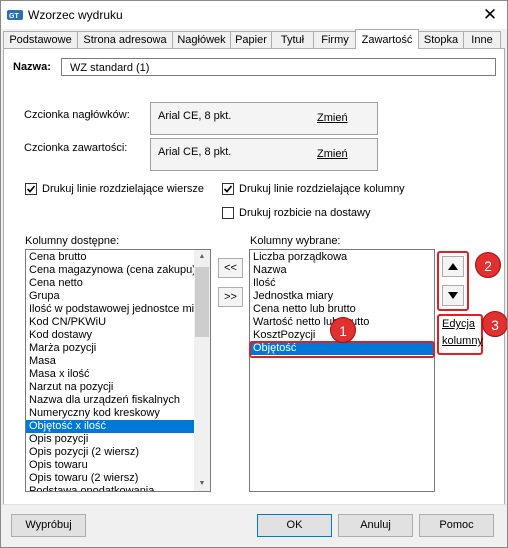 The image size is (508, 548). What do you see at coordinates (254, 15) in the screenshot?
I see `title-bar: GT Wzorzec wydruku ✕` at bounding box center [254, 15].